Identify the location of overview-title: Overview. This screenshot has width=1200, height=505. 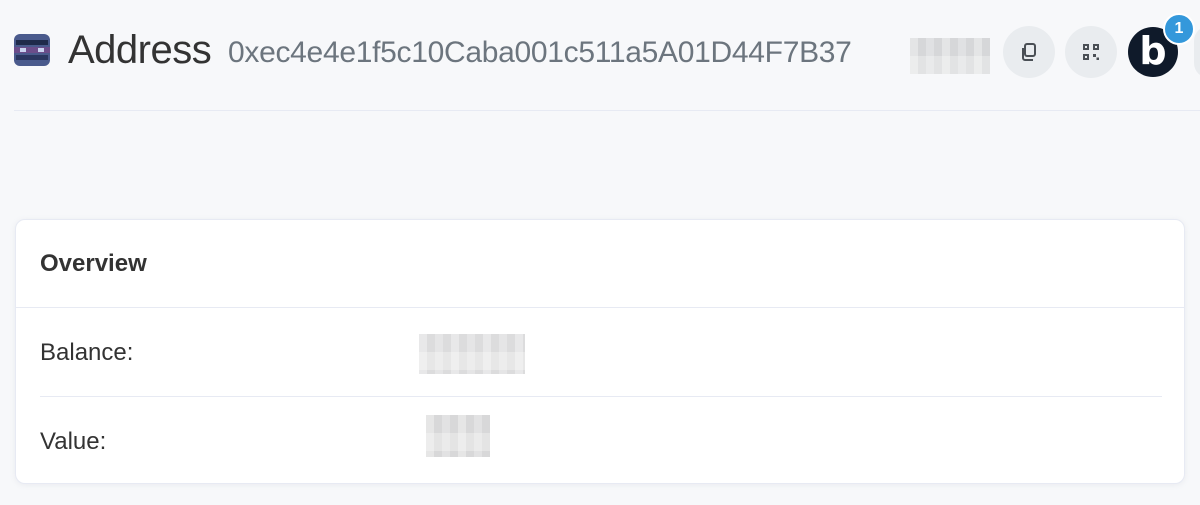
(93, 263).